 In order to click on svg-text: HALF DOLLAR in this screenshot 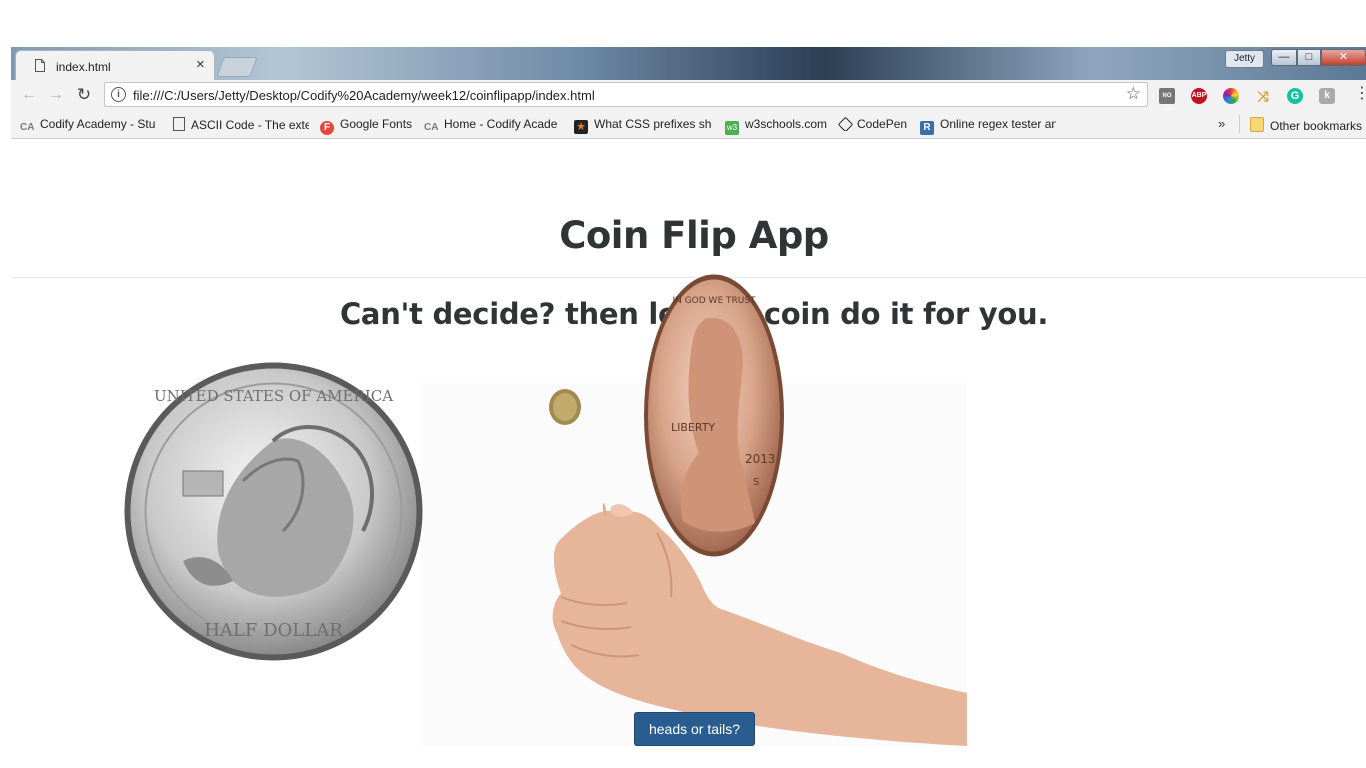, I will do `click(273, 630)`.